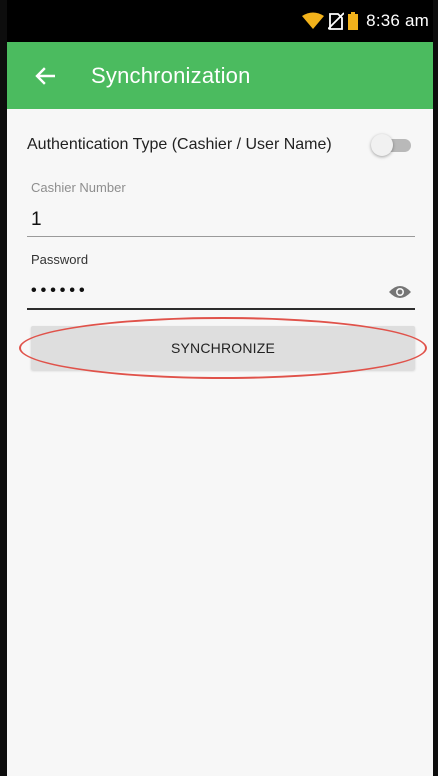 Image resolution: width=438 pixels, height=776 pixels. I want to click on status-icons, so click(330, 21).